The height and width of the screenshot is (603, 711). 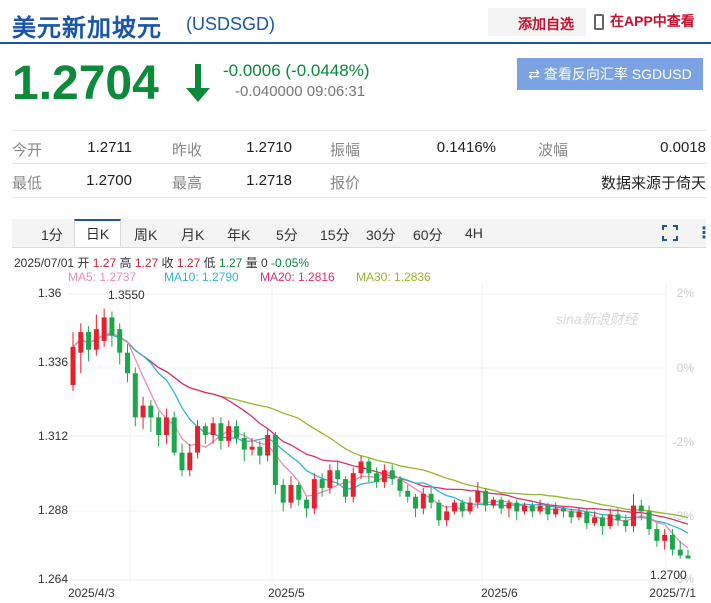 I want to click on stat-label: 波幅, so click(x=553, y=150).